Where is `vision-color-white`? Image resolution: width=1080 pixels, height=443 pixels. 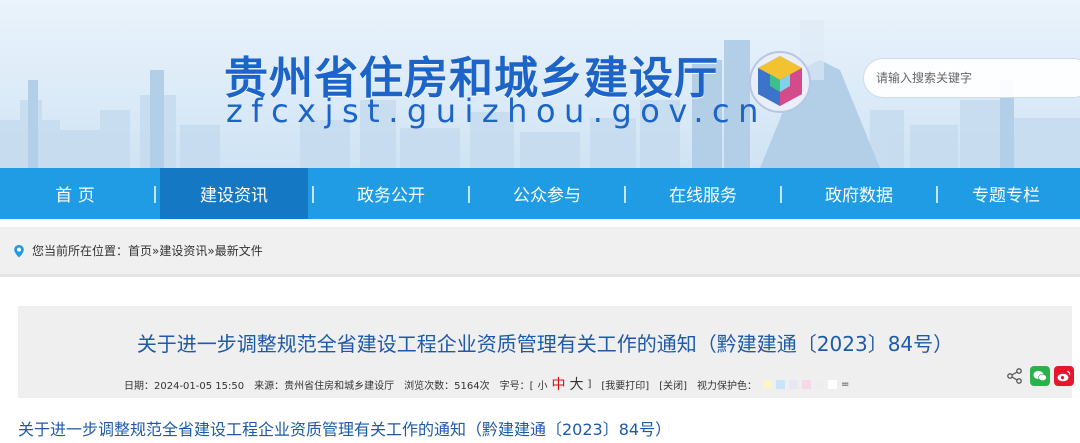
vision-color-white is located at coordinates (833, 384).